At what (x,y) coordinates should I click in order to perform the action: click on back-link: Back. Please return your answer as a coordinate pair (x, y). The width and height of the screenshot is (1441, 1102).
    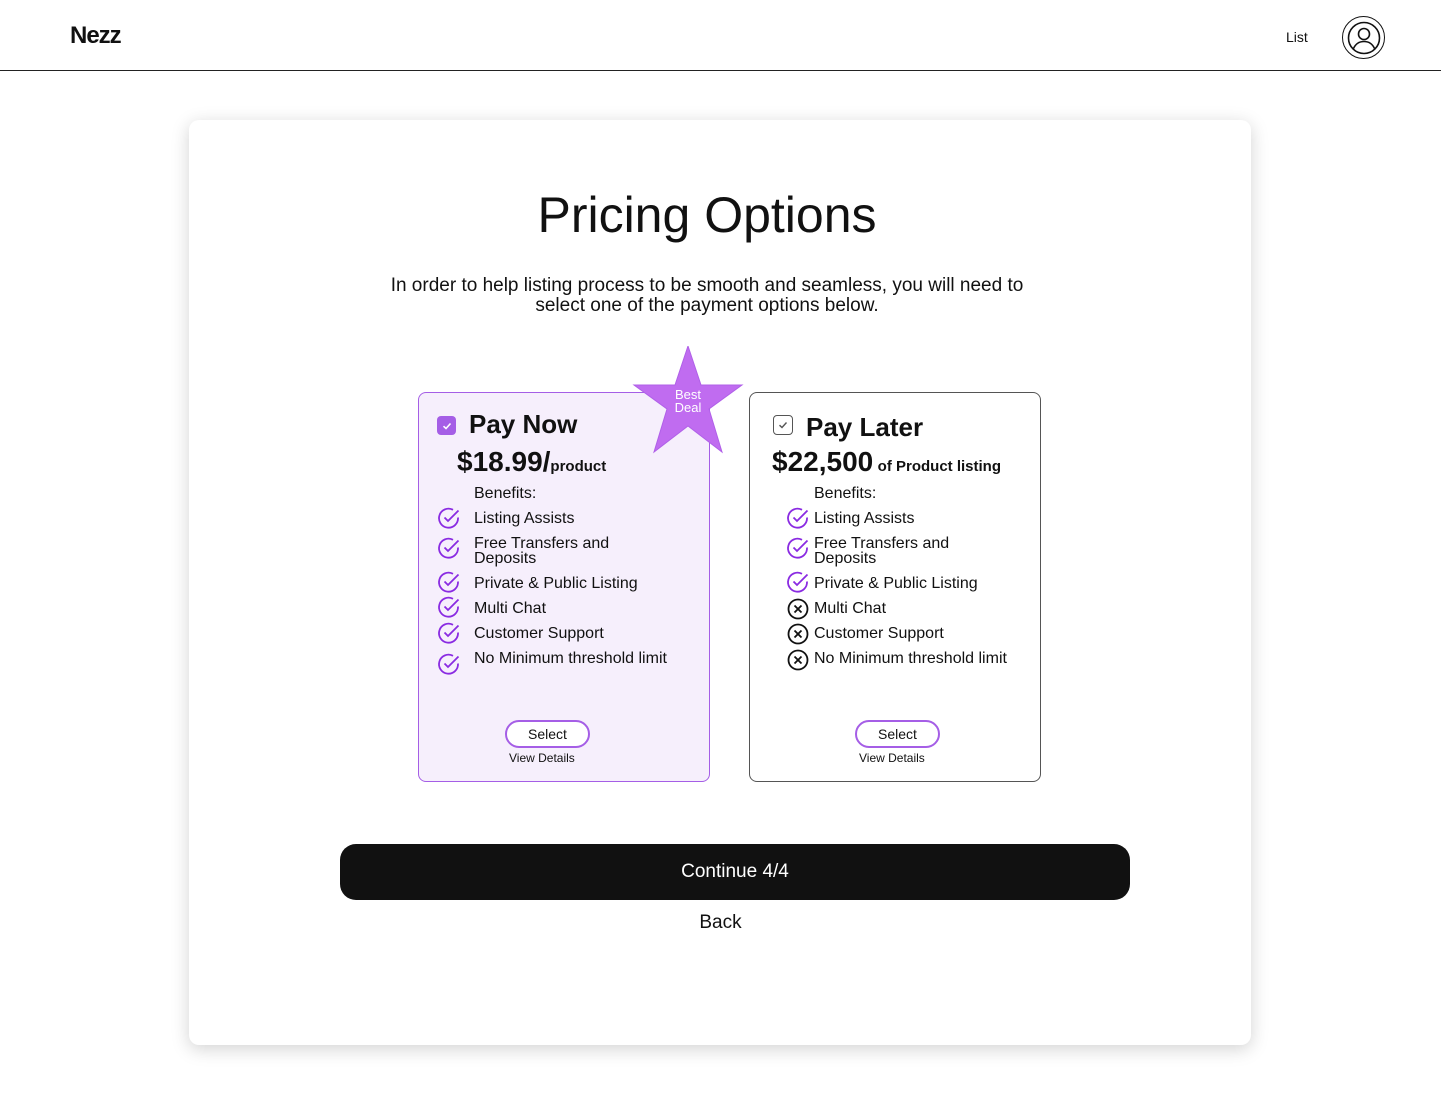
    Looking at the image, I should click on (720, 923).